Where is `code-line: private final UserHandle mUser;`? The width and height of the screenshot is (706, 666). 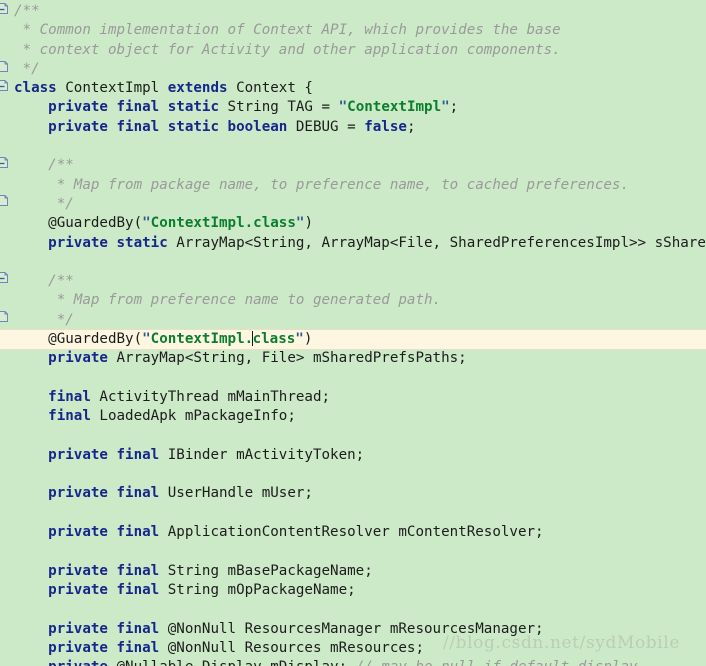 code-line: private final UserHandle mUser; is located at coordinates (353, 493).